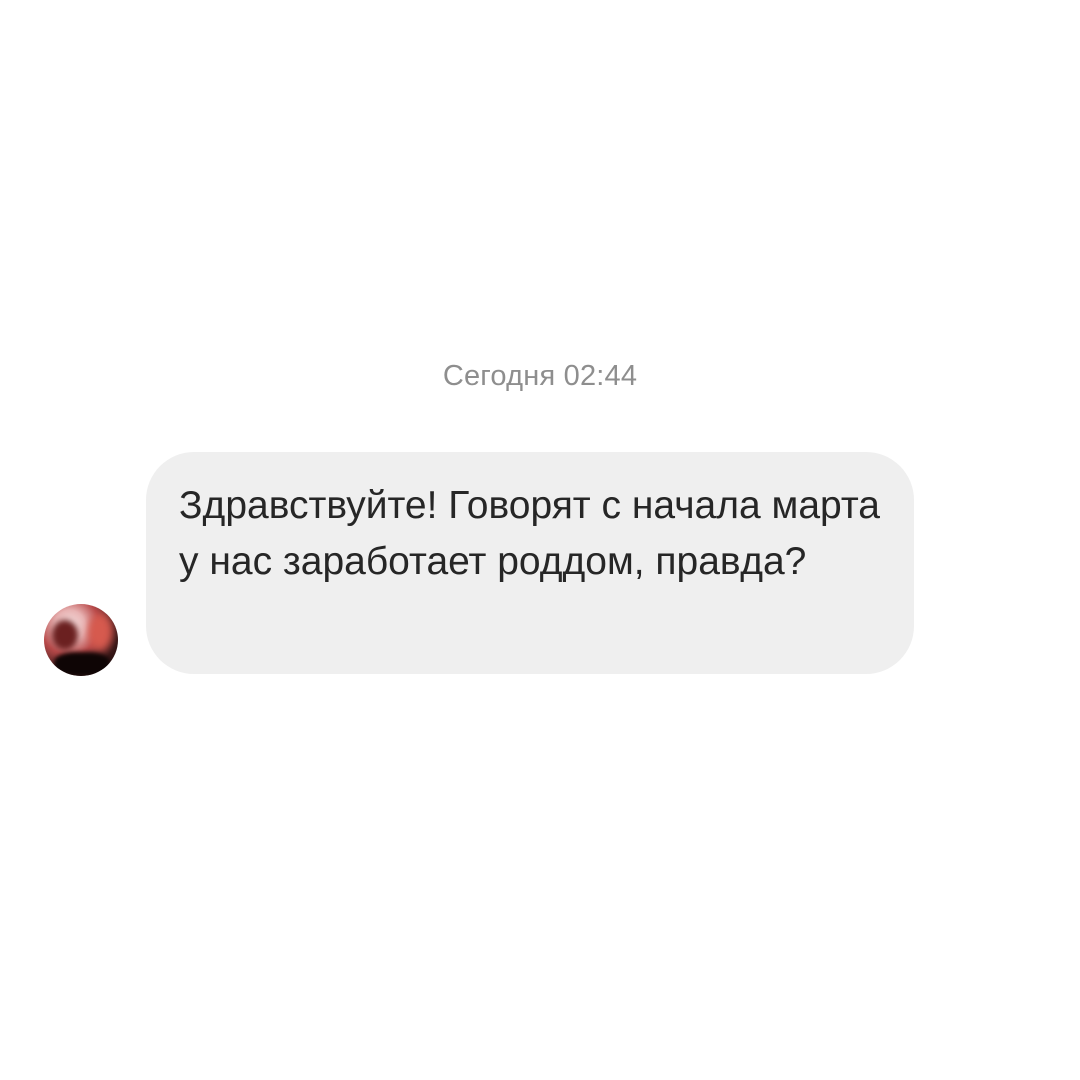  I want to click on message-timestamp: Сегодня 02:44, so click(540, 376).